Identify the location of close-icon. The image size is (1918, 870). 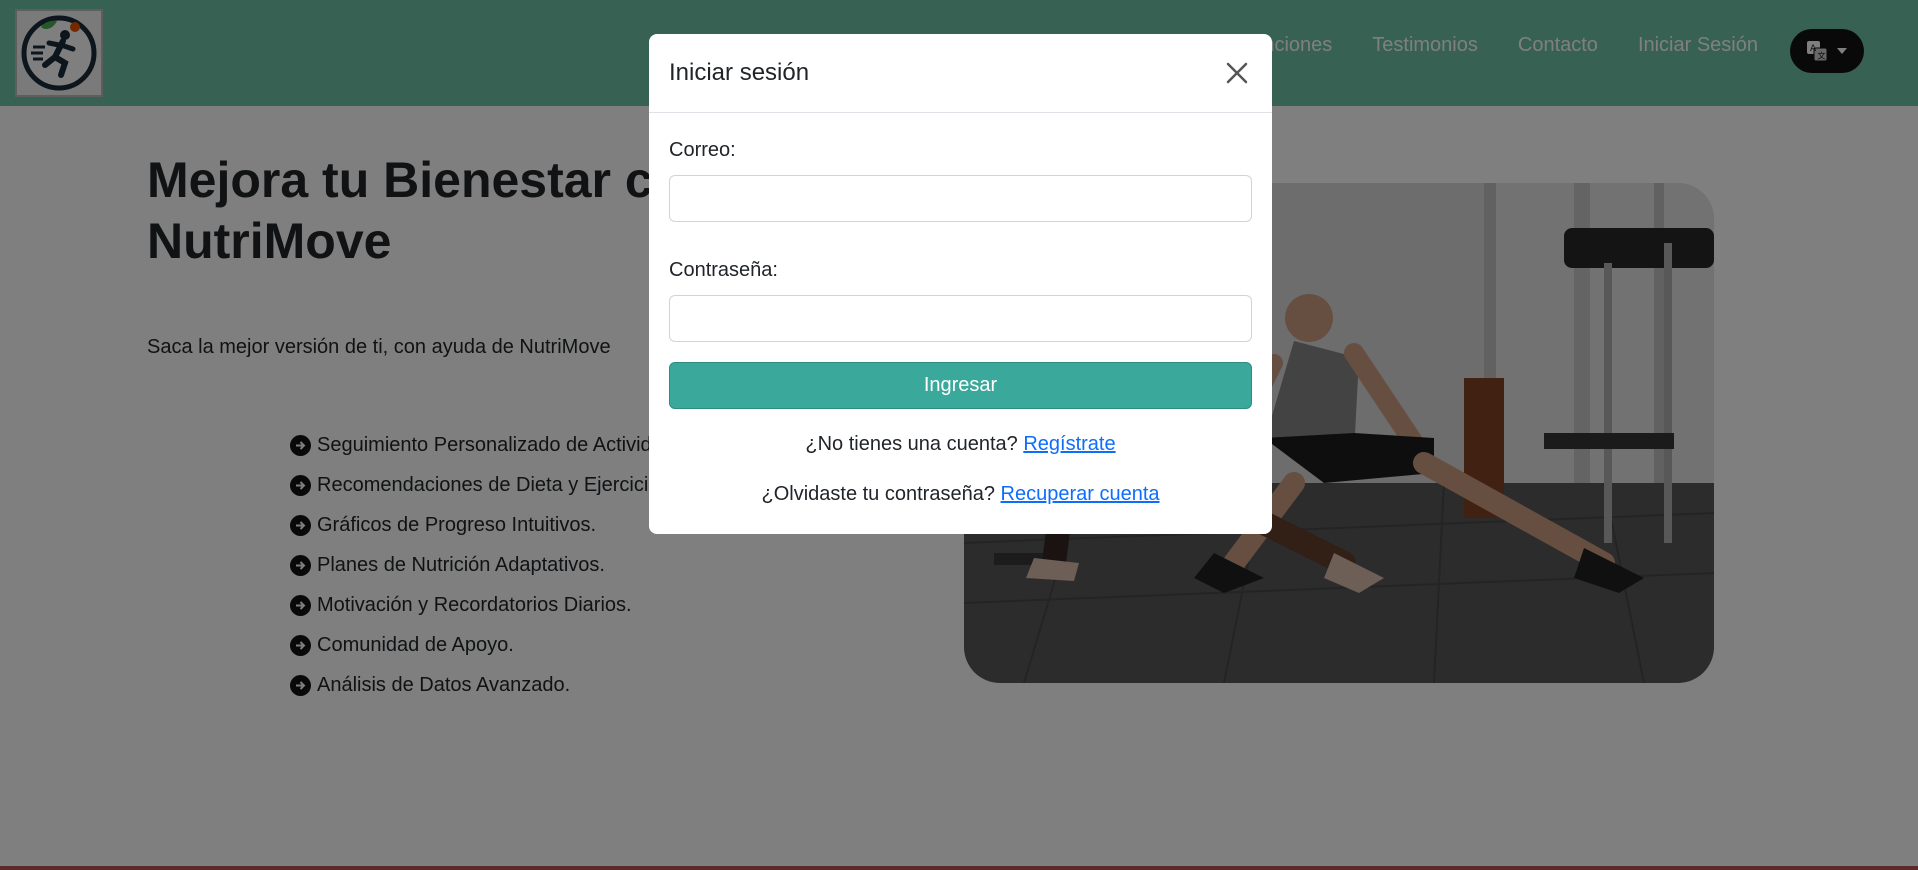
(1237, 73).